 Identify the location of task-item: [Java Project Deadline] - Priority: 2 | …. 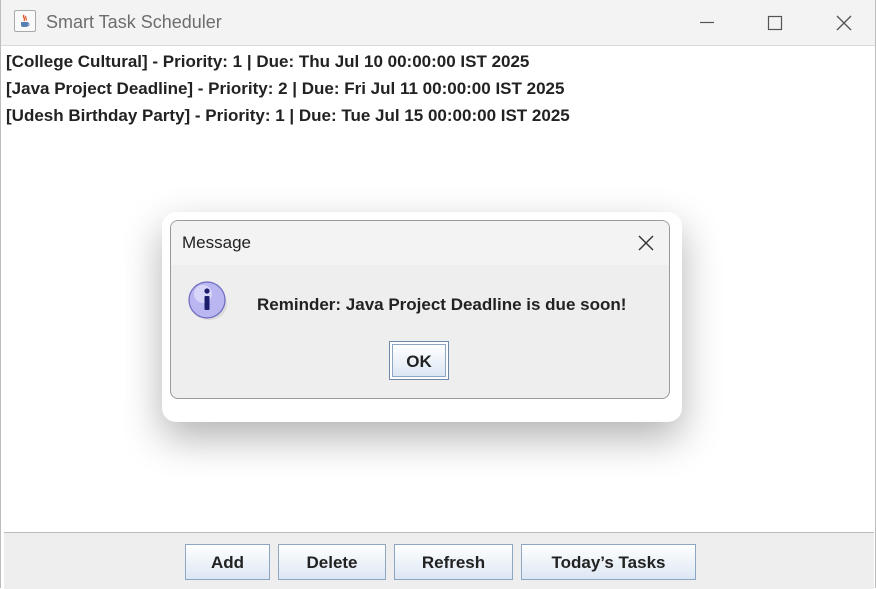
(285, 89).